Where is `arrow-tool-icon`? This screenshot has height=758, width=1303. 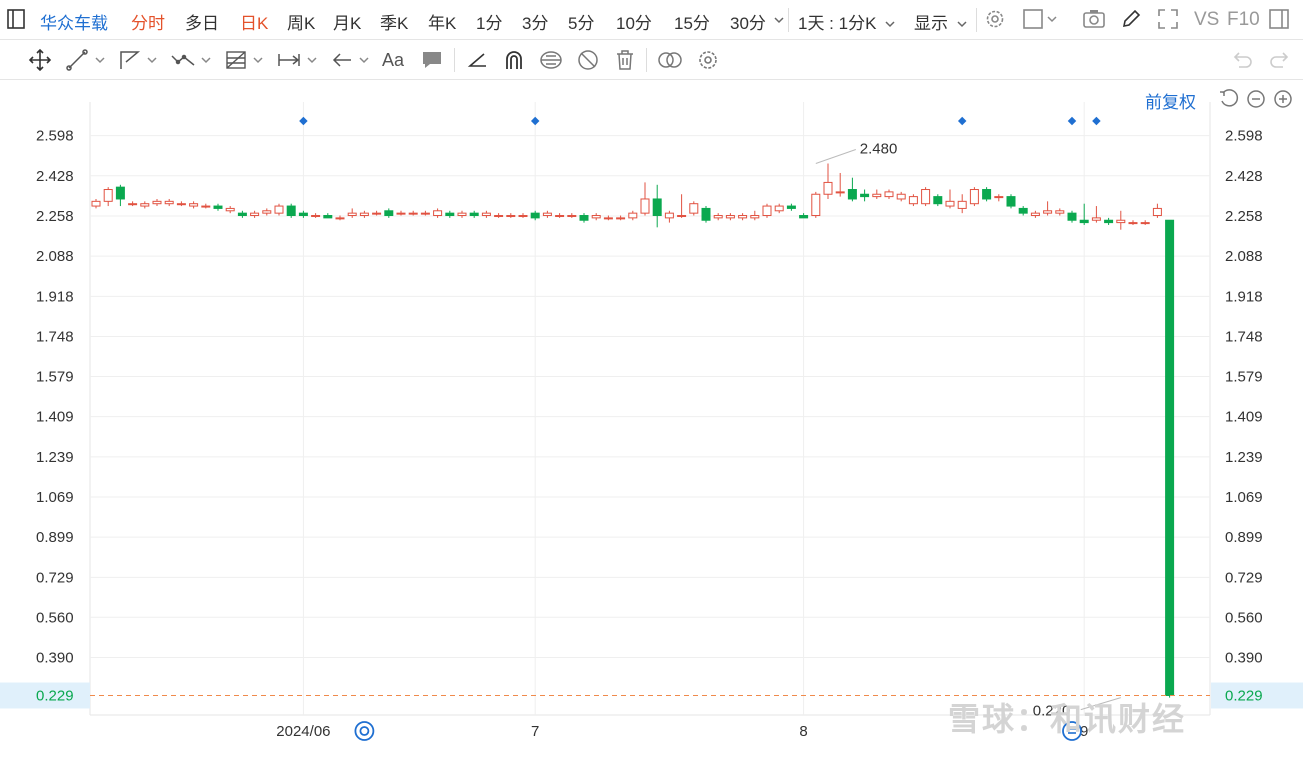 arrow-tool-icon is located at coordinates (342, 62).